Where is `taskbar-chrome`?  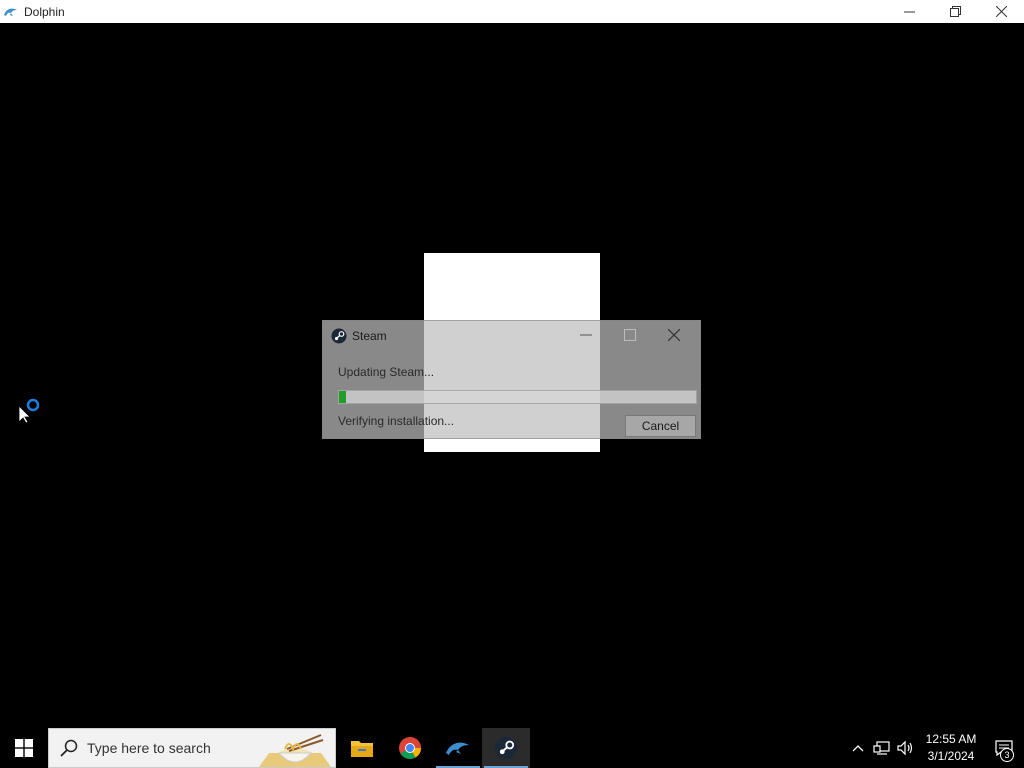
taskbar-chrome is located at coordinates (410, 748).